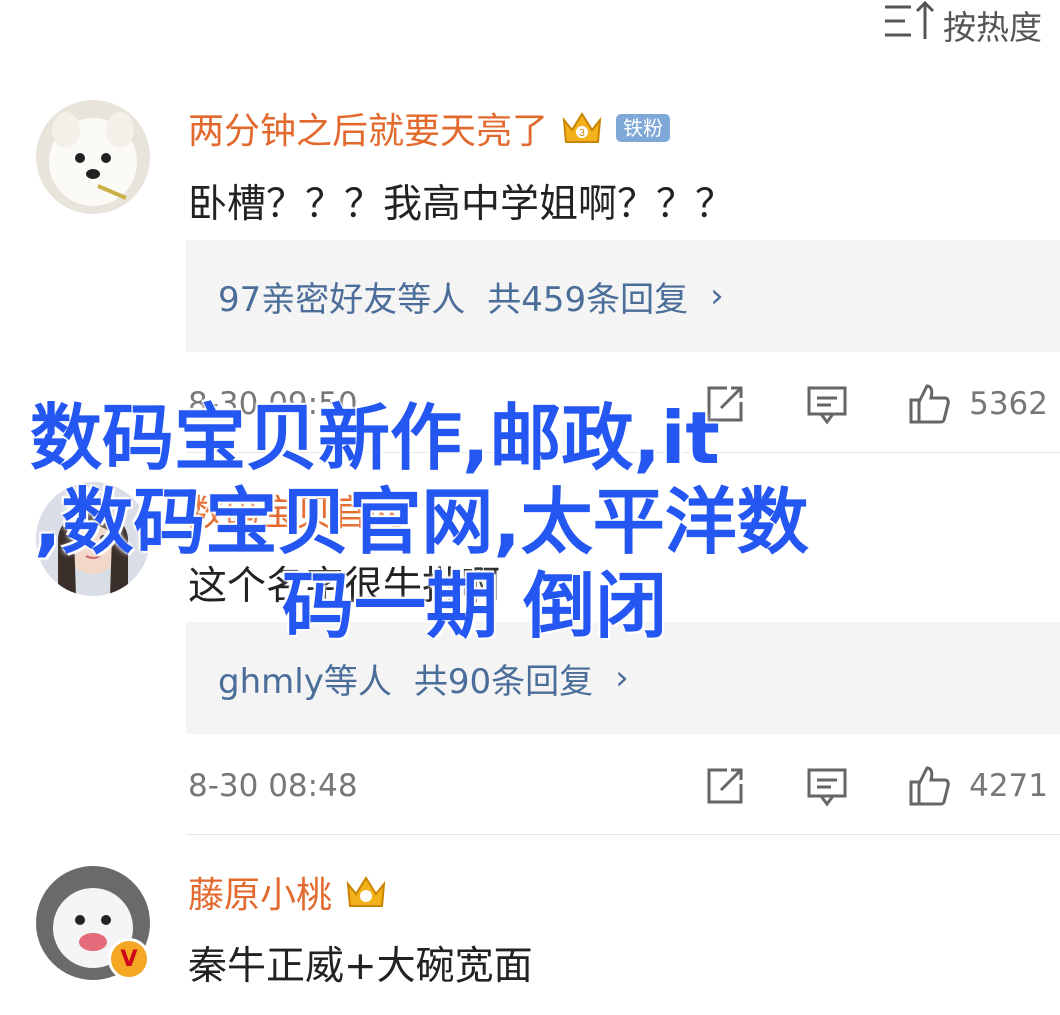 The width and height of the screenshot is (1060, 1015). Describe the element at coordinates (305, 681) in the screenshot. I see `reply-names: ghmly等人` at that location.